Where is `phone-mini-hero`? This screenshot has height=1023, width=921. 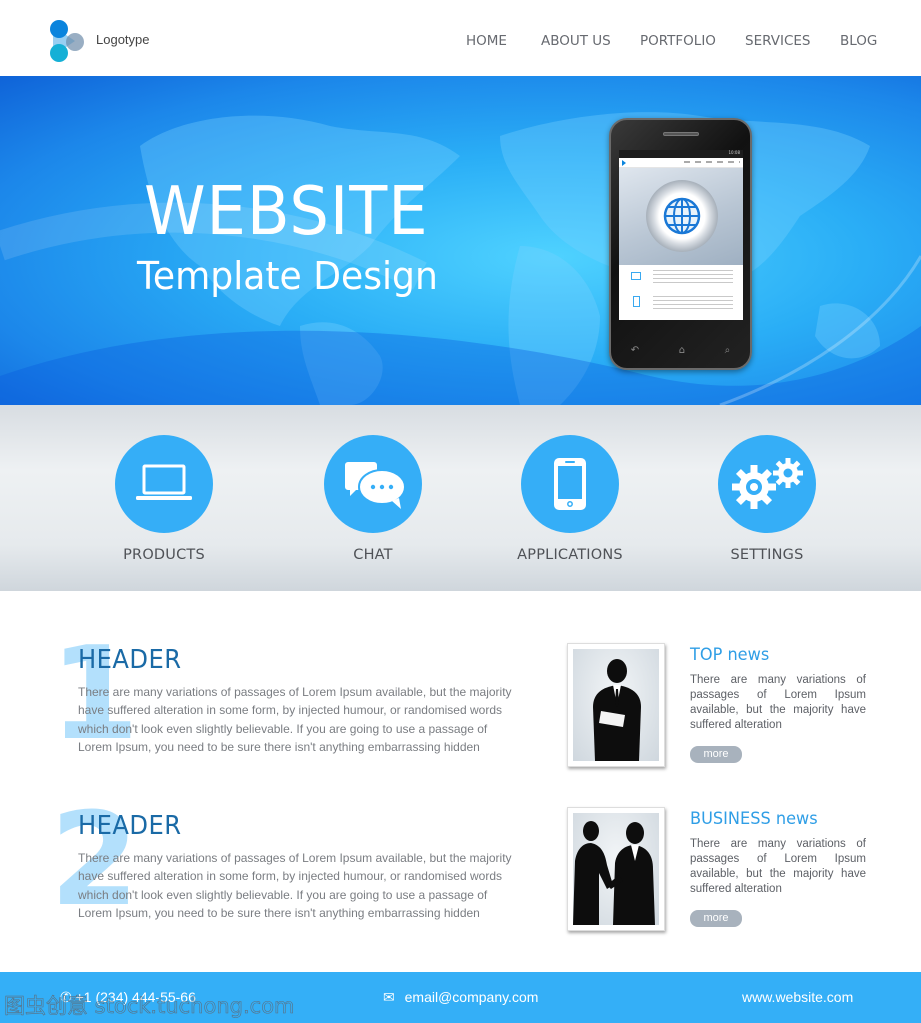 phone-mini-hero is located at coordinates (681, 216).